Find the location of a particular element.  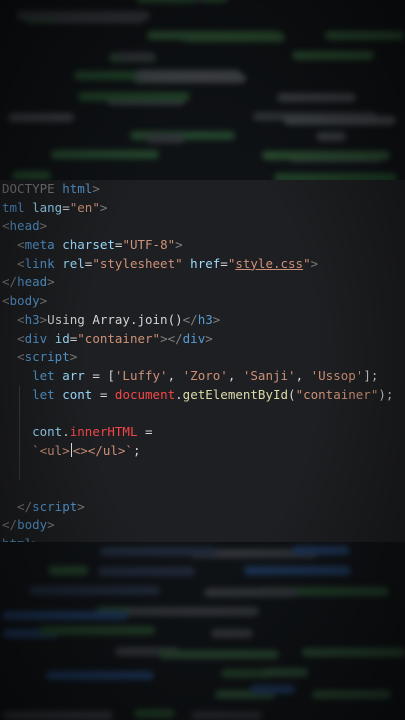

code-token: 'Luffy' is located at coordinates (141, 375).